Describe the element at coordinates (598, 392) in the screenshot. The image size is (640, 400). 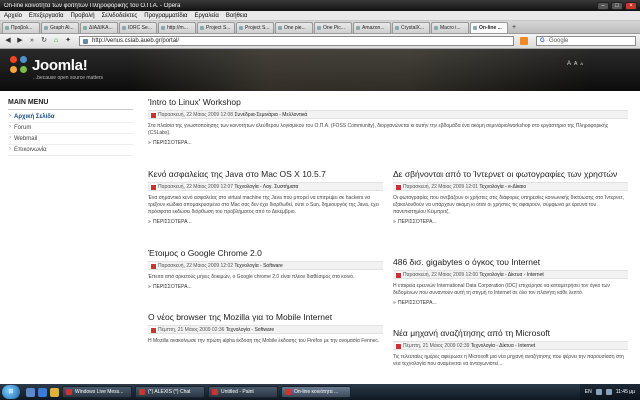
I see `network-icon` at that location.